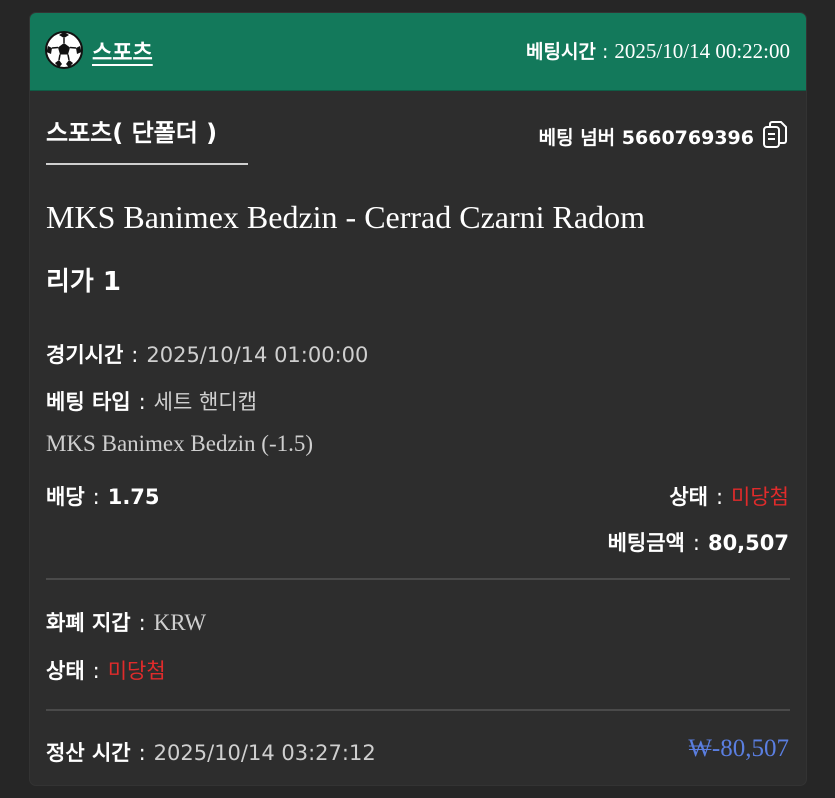  What do you see at coordinates (748, 543) in the screenshot?
I see `bet-amount-value: 80,507` at bounding box center [748, 543].